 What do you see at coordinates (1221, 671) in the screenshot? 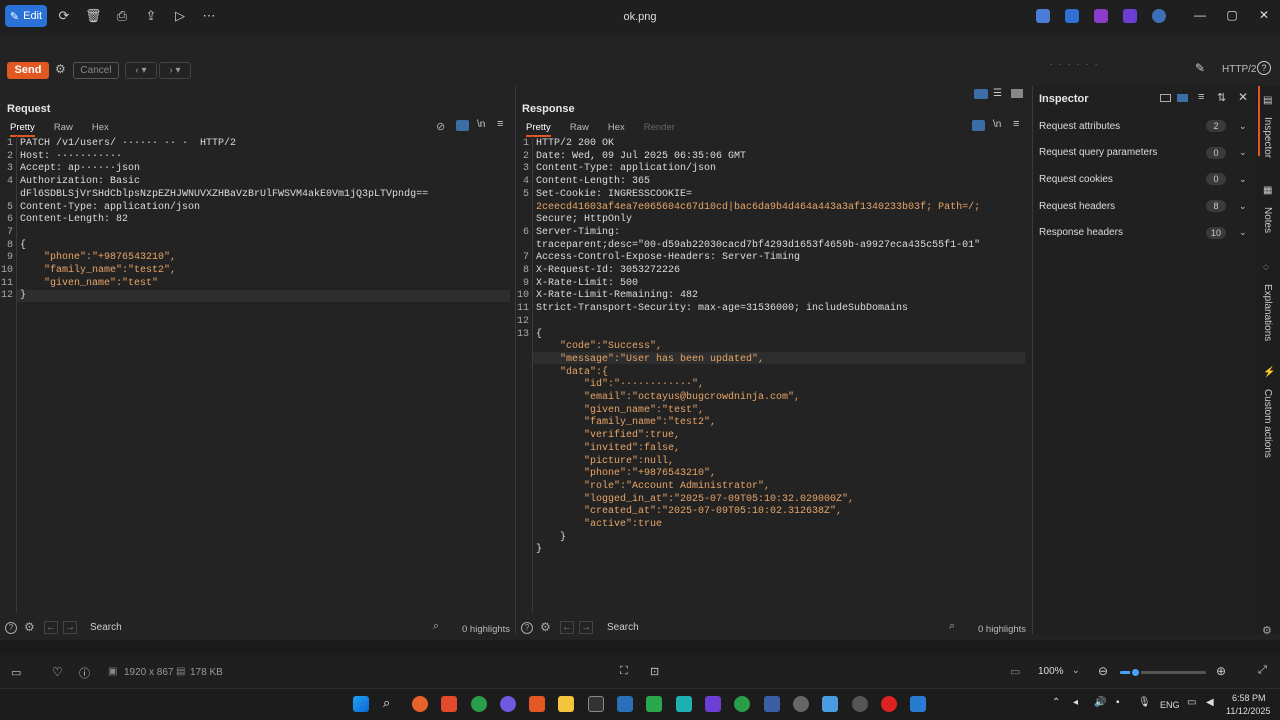
I see `zoom-in-icon: ⊕` at bounding box center [1221, 671].